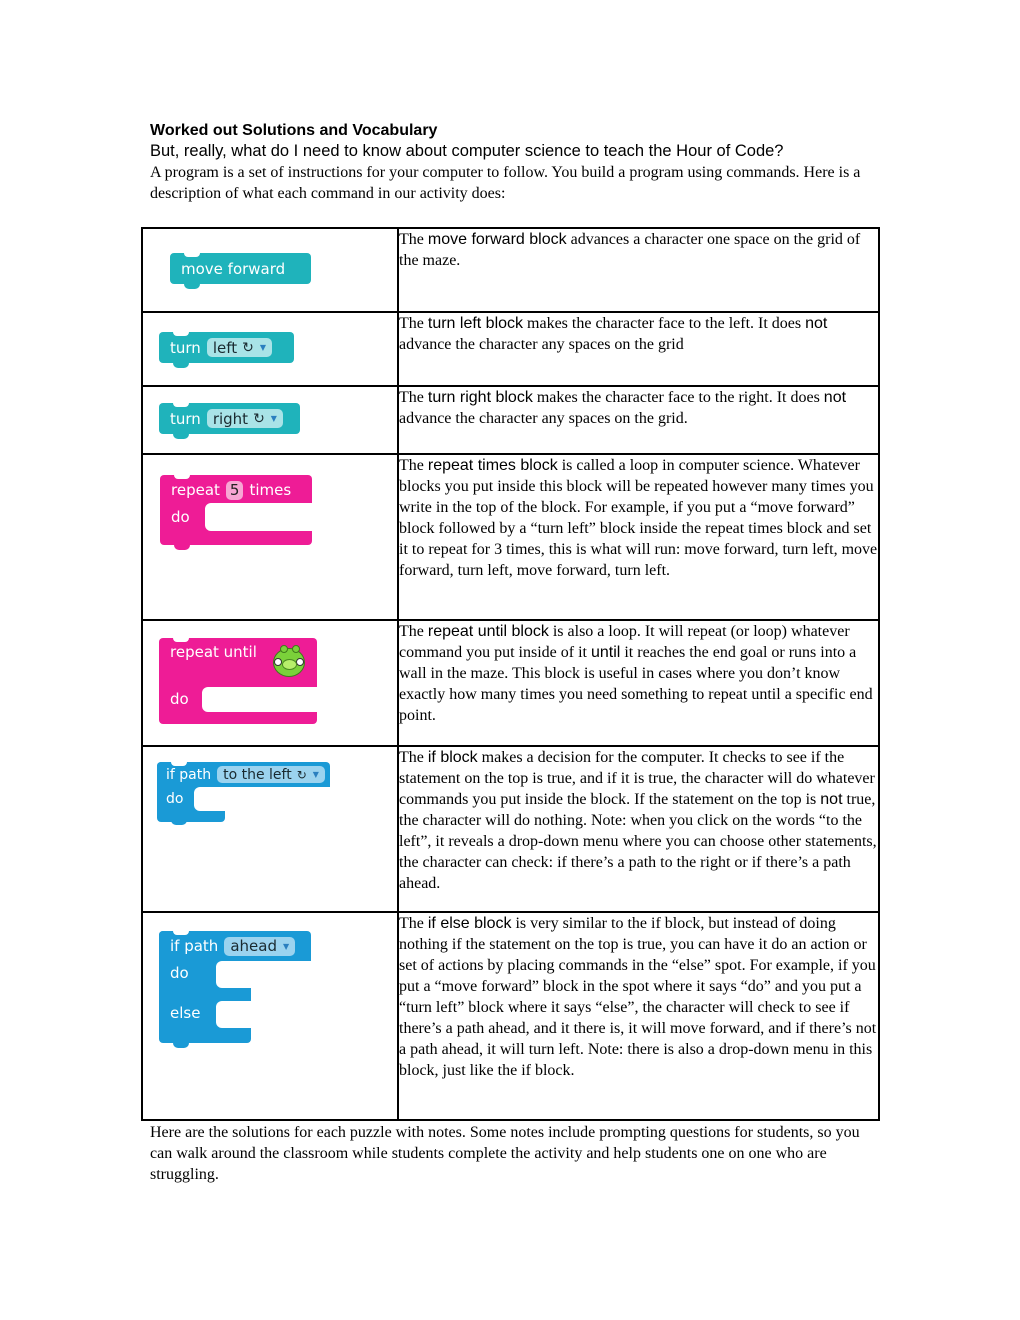  I want to click on direction-dropdown: right ↻ ▼, so click(244, 418).